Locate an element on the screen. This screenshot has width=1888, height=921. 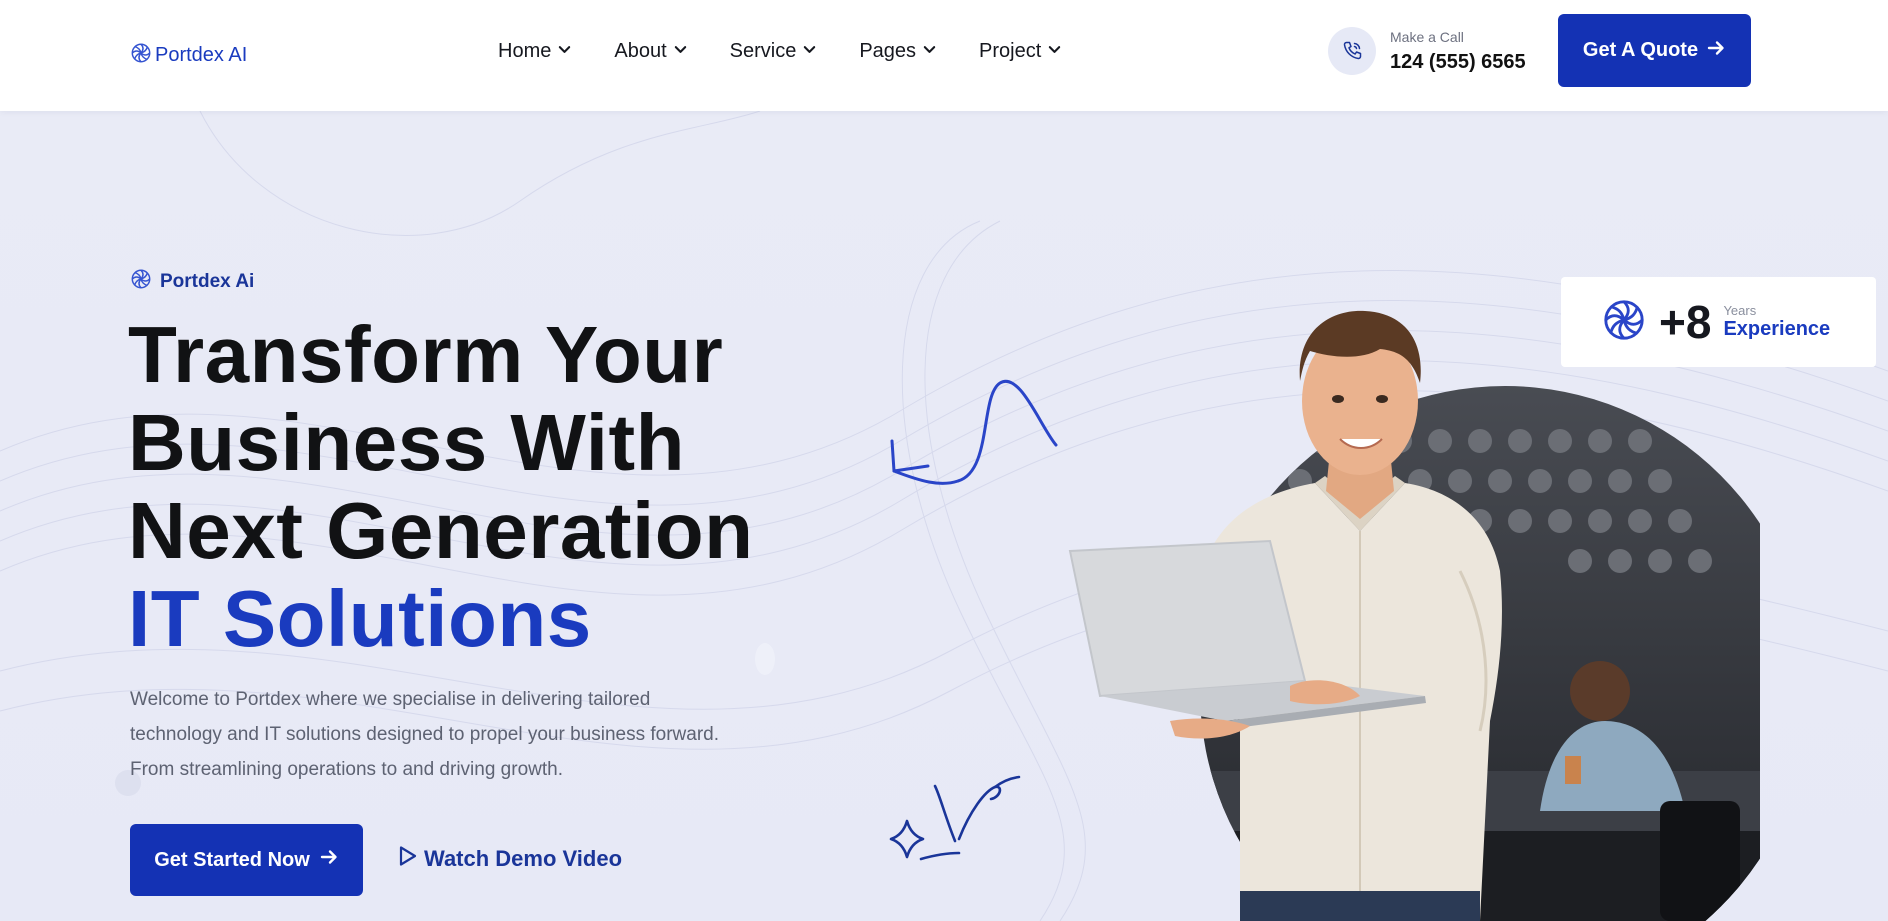
call-contact: Make a Call 124 (555) 6565 is located at coordinates (1427, 51).